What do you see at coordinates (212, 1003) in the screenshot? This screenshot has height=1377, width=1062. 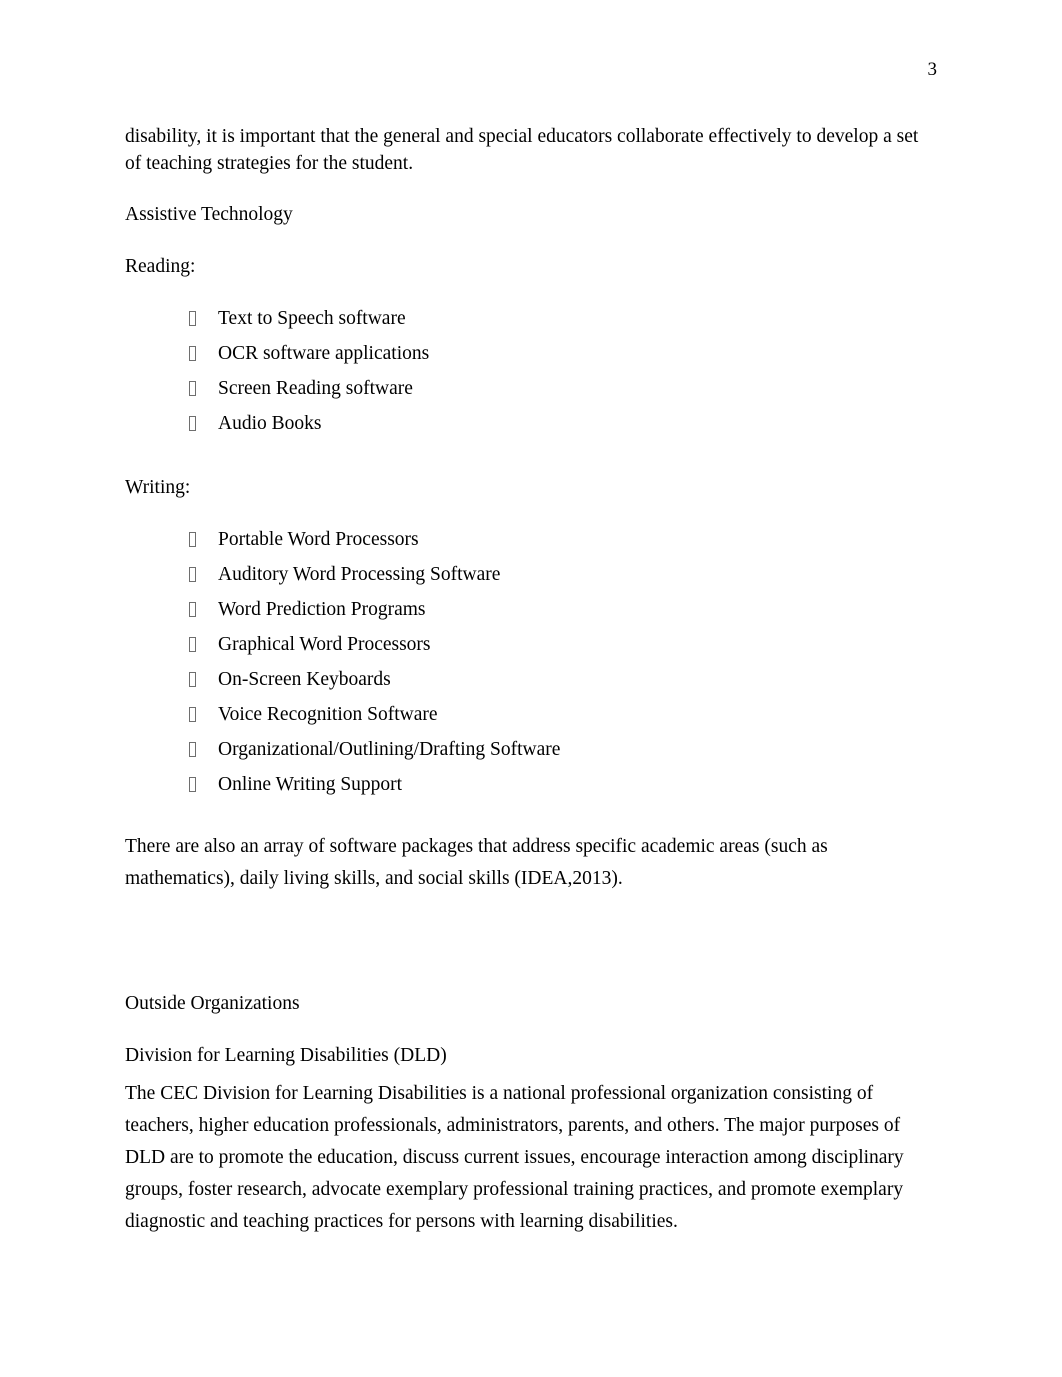 I see `heading-outside-organizations: Outside Organizations` at bounding box center [212, 1003].